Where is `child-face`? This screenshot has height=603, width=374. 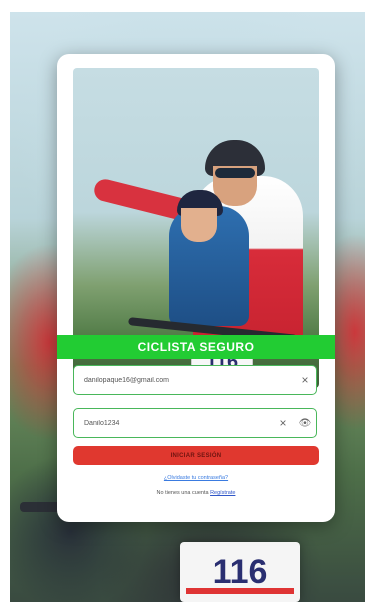
child-face is located at coordinates (199, 225).